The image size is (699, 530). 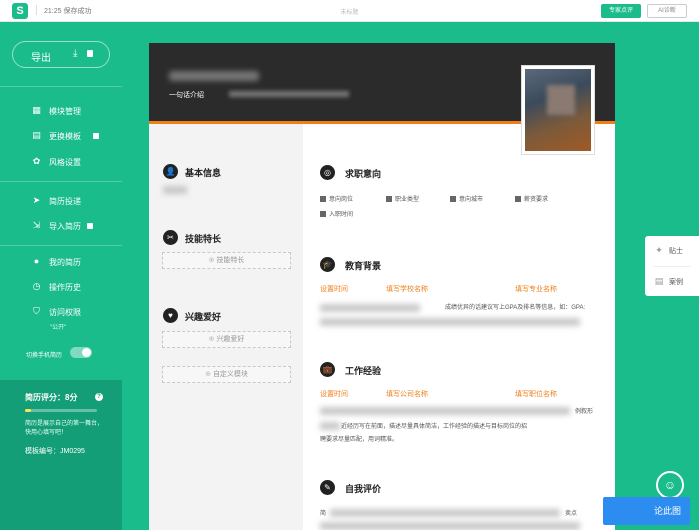 What do you see at coordinates (203, 238) in the screenshot?
I see `section-title-skills: 技能特长` at bounding box center [203, 238].